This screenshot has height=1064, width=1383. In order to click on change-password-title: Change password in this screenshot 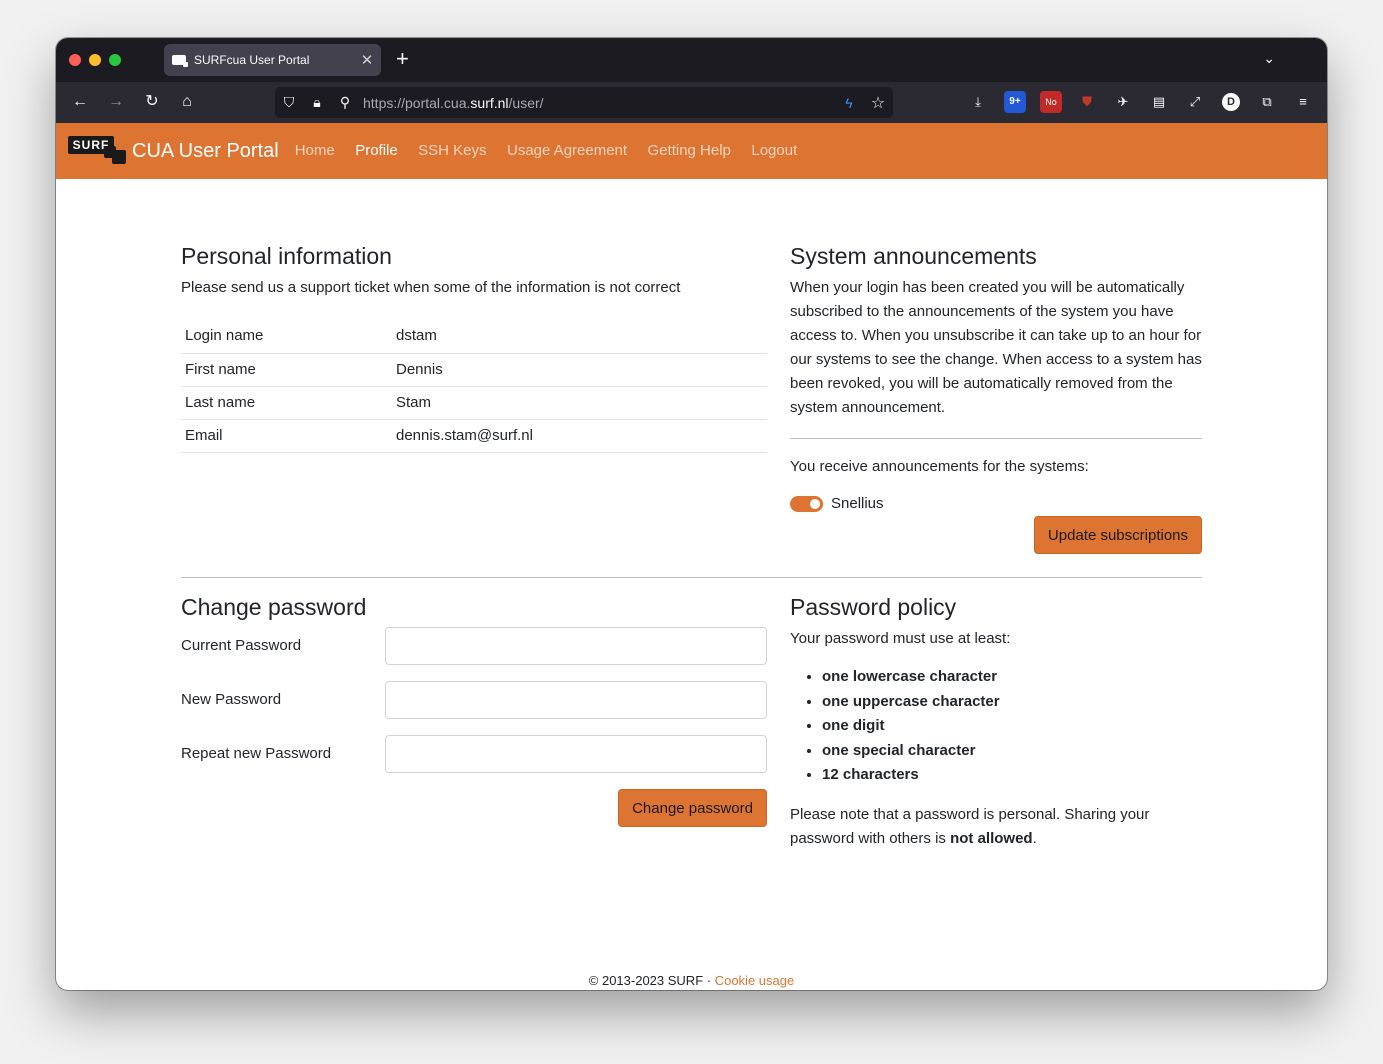, I will do `click(274, 607)`.